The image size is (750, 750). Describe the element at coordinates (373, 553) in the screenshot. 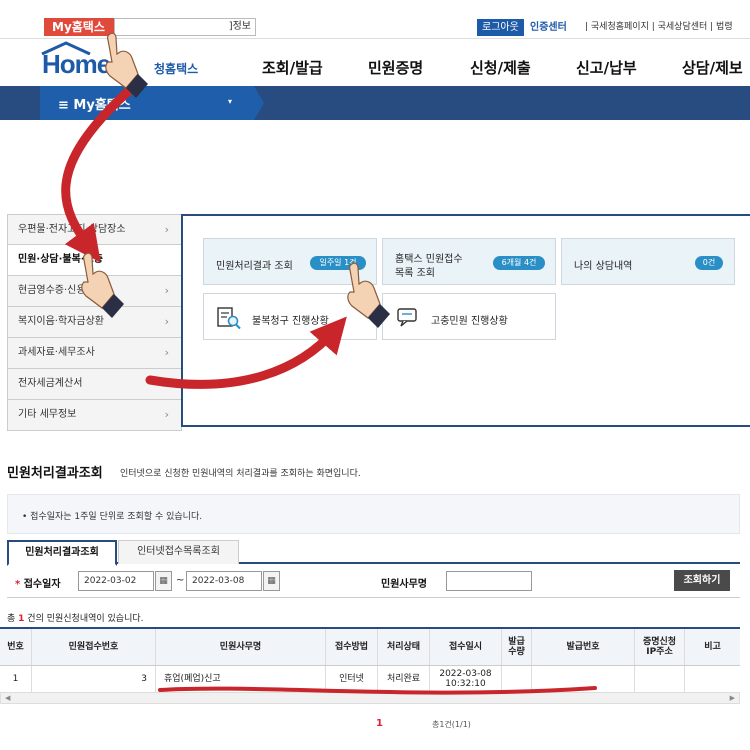

I see `tab-bar: 민원처리결과조회 인터넷접수목록조회` at that location.